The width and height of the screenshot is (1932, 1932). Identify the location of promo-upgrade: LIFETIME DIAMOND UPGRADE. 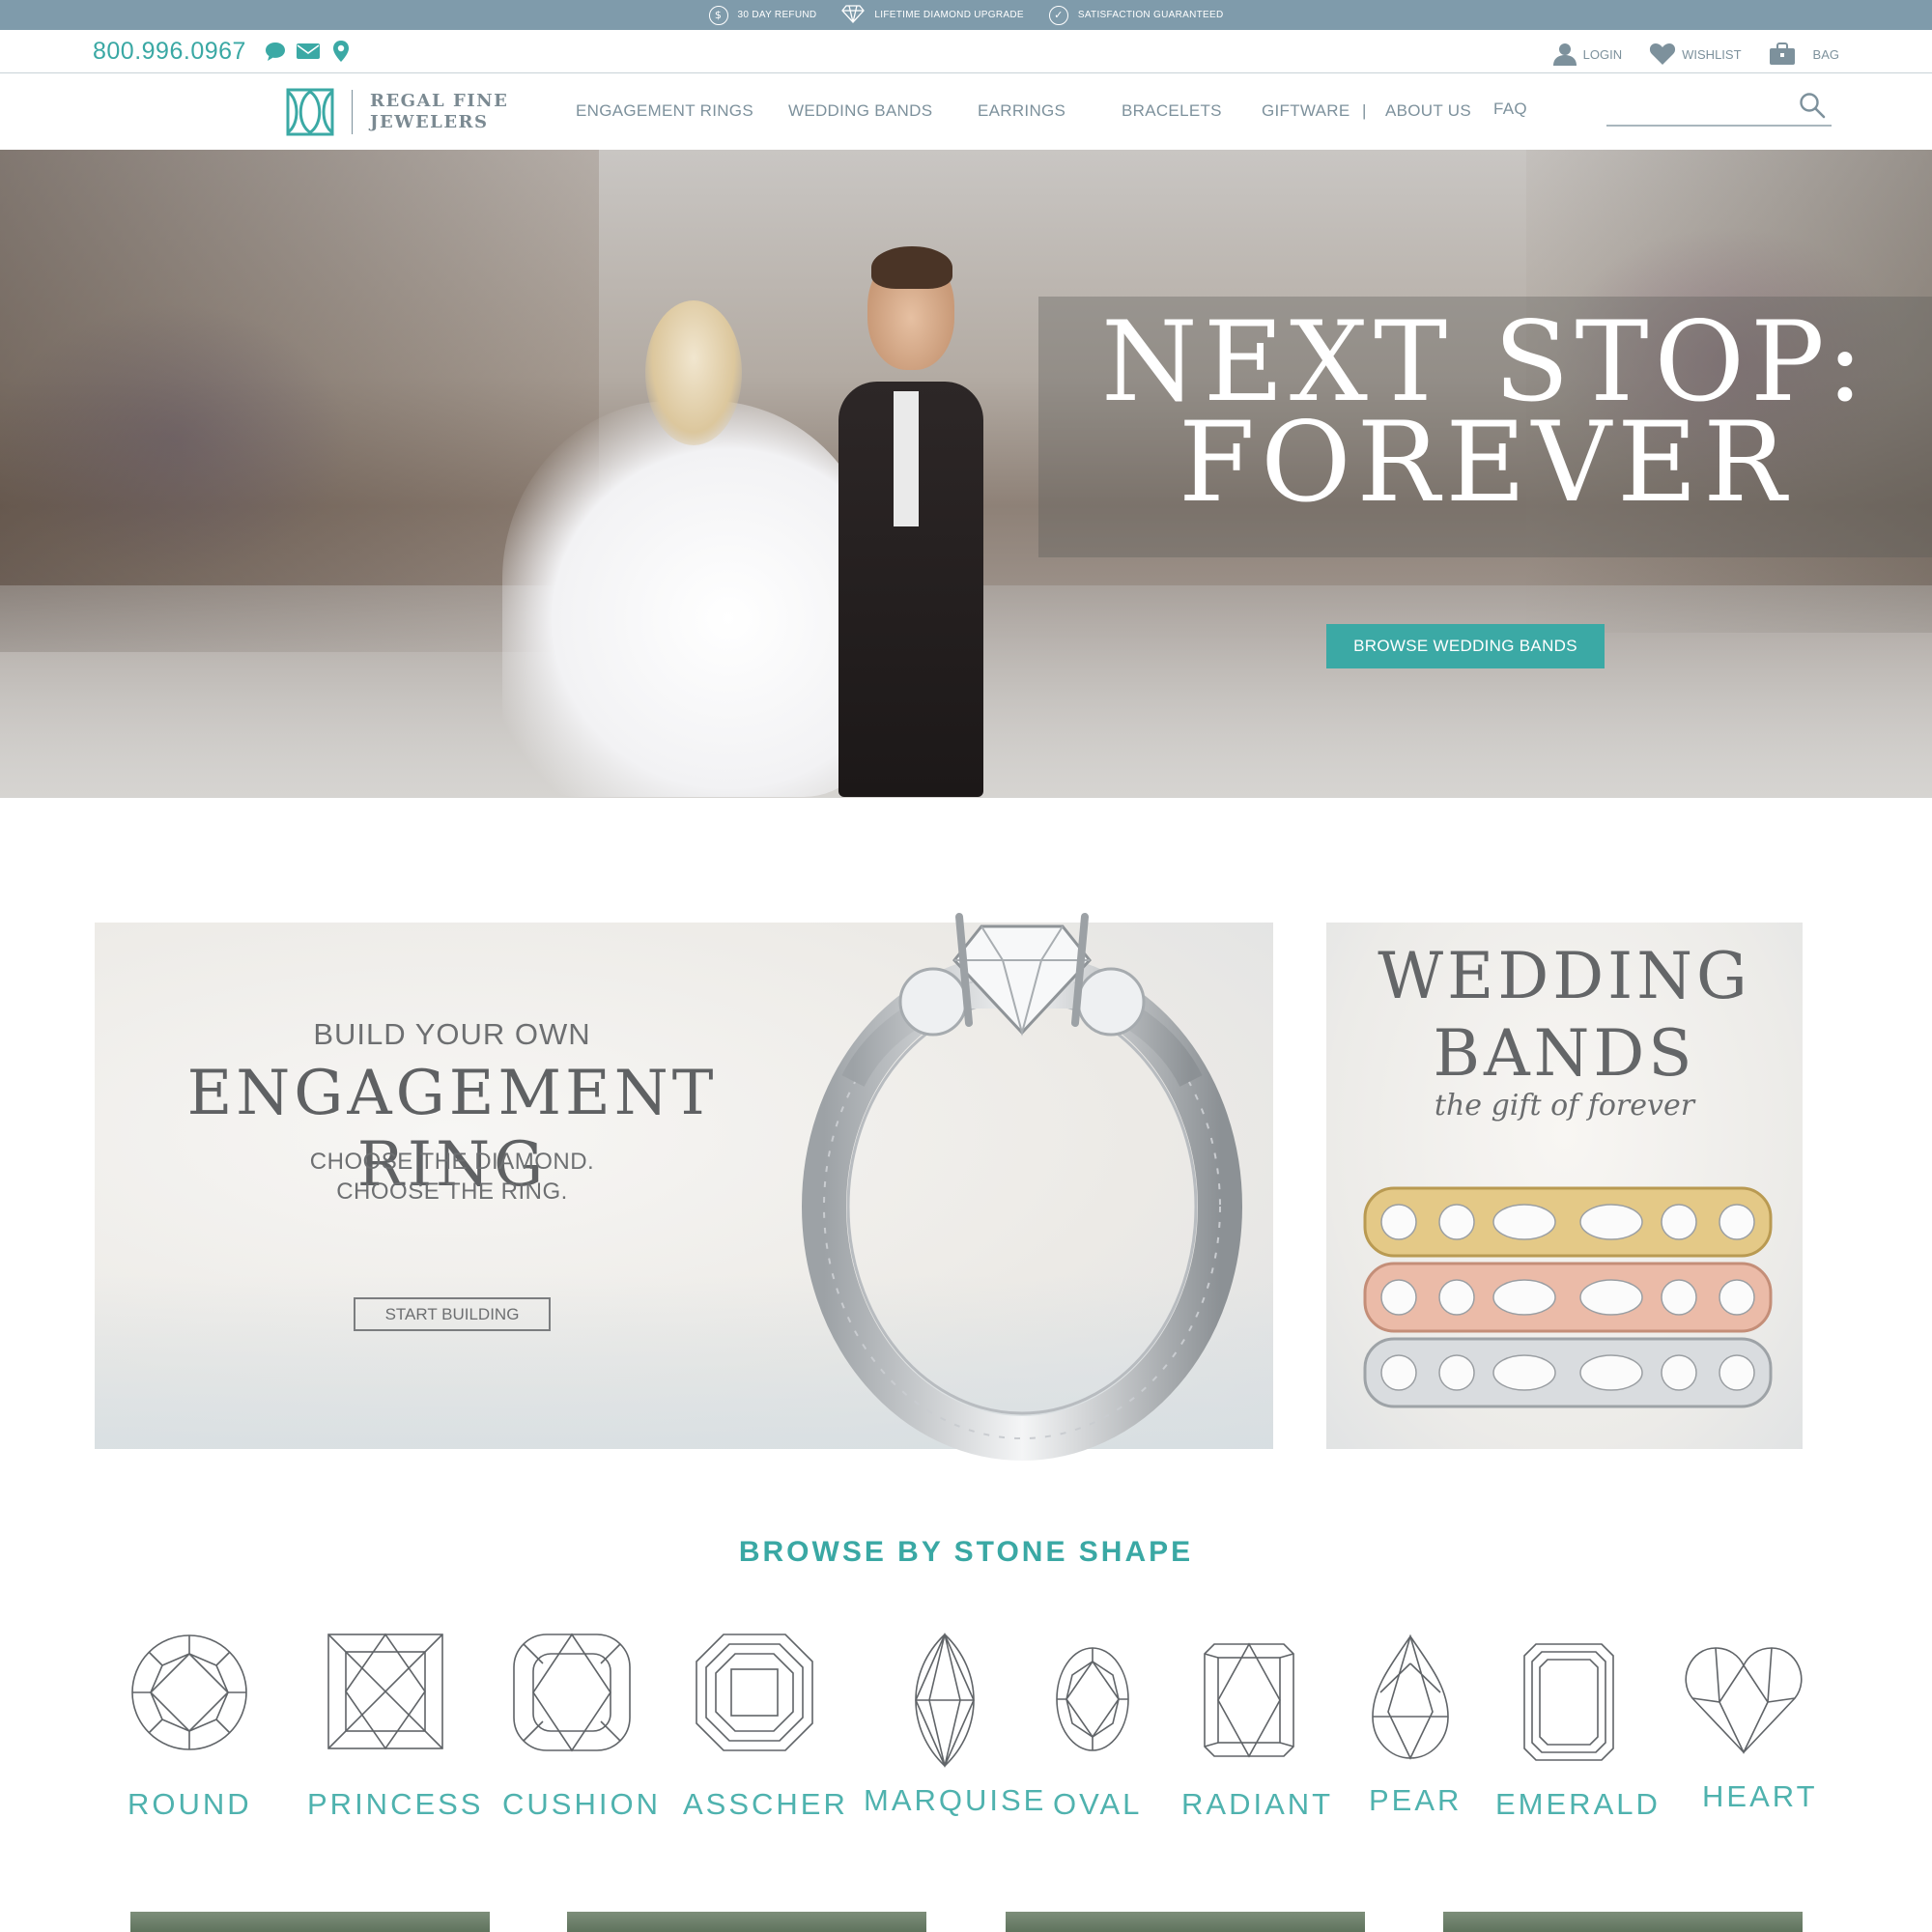
(932, 15).